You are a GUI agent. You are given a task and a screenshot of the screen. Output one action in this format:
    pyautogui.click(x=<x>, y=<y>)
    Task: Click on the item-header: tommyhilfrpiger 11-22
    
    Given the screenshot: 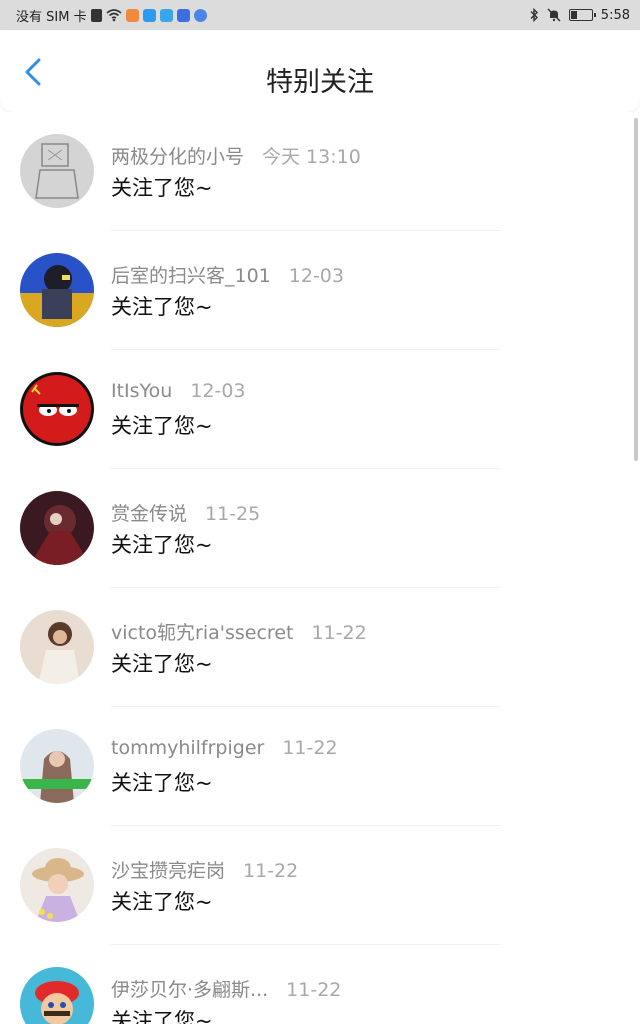 What is the action you would take?
    pyautogui.click(x=224, y=748)
    